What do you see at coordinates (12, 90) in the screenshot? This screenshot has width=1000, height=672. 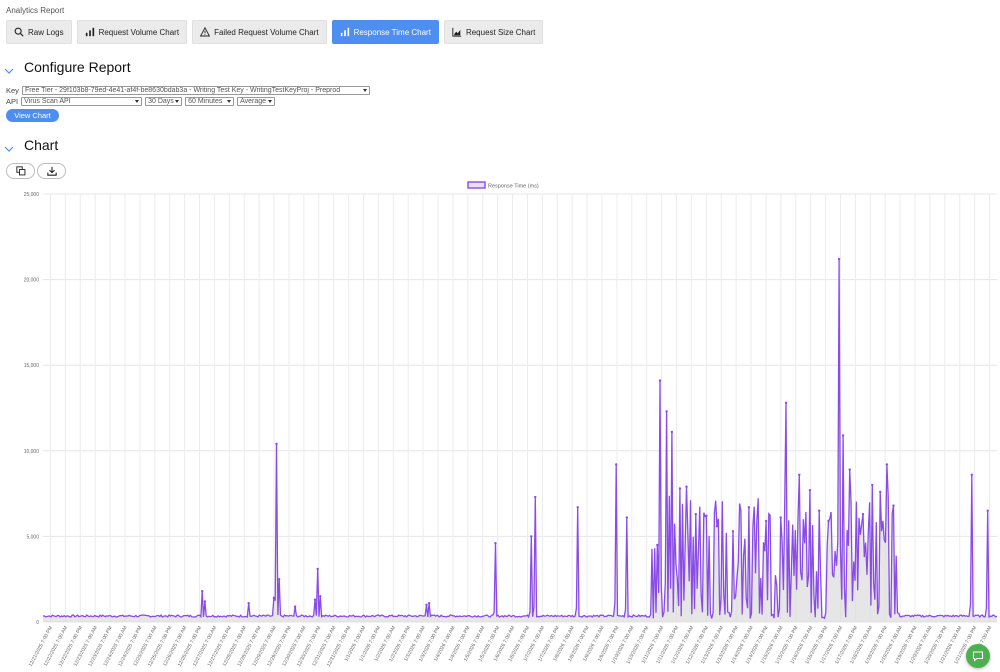 I see `key-label: Key` at bounding box center [12, 90].